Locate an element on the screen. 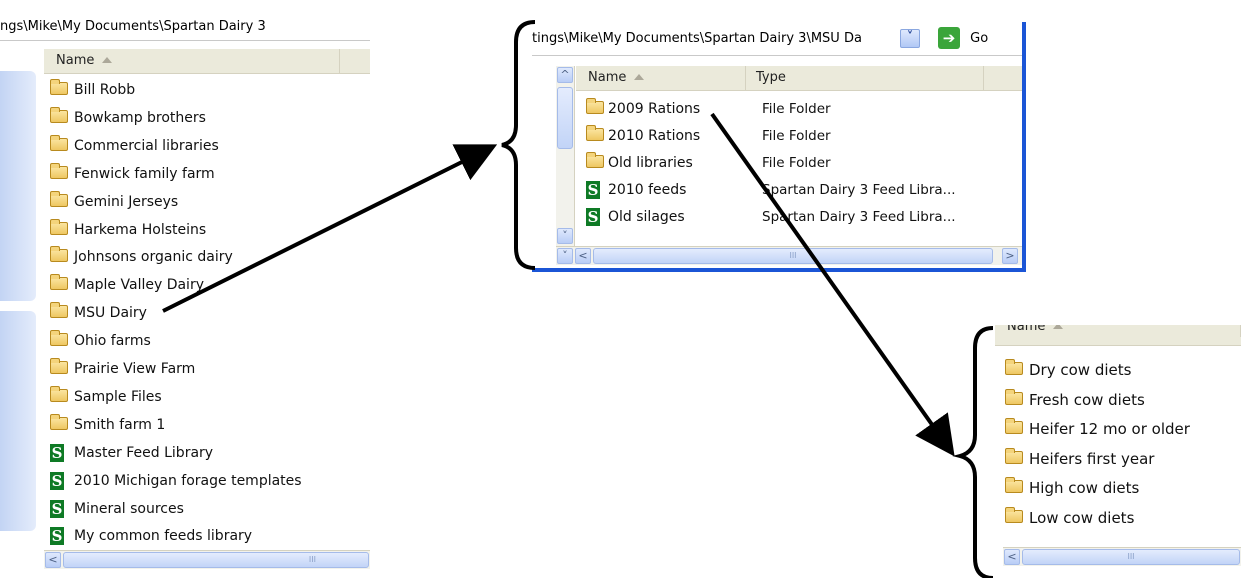 Image resolution: width=1241 pixels, height=578 pixels. address-dropdown-button: ˅ is located at coordinates (910, 38).